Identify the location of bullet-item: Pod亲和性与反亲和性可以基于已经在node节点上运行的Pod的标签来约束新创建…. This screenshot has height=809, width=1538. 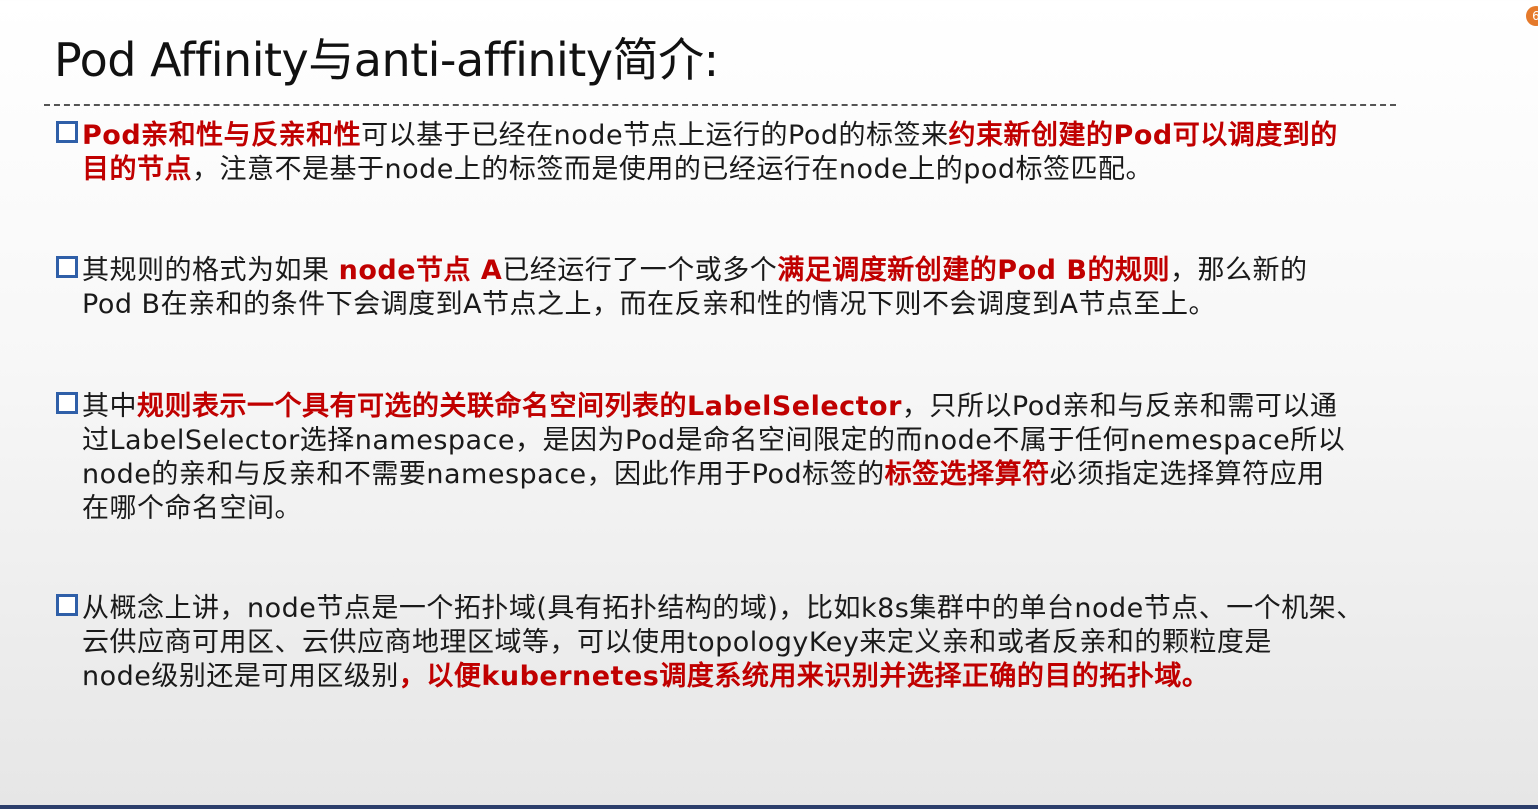
(776, 153).